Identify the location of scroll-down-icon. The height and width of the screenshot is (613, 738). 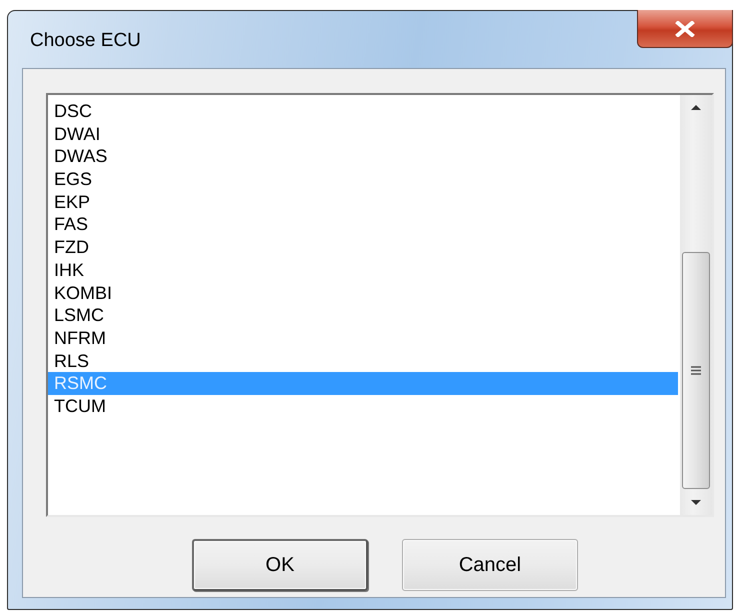
(696, 503).